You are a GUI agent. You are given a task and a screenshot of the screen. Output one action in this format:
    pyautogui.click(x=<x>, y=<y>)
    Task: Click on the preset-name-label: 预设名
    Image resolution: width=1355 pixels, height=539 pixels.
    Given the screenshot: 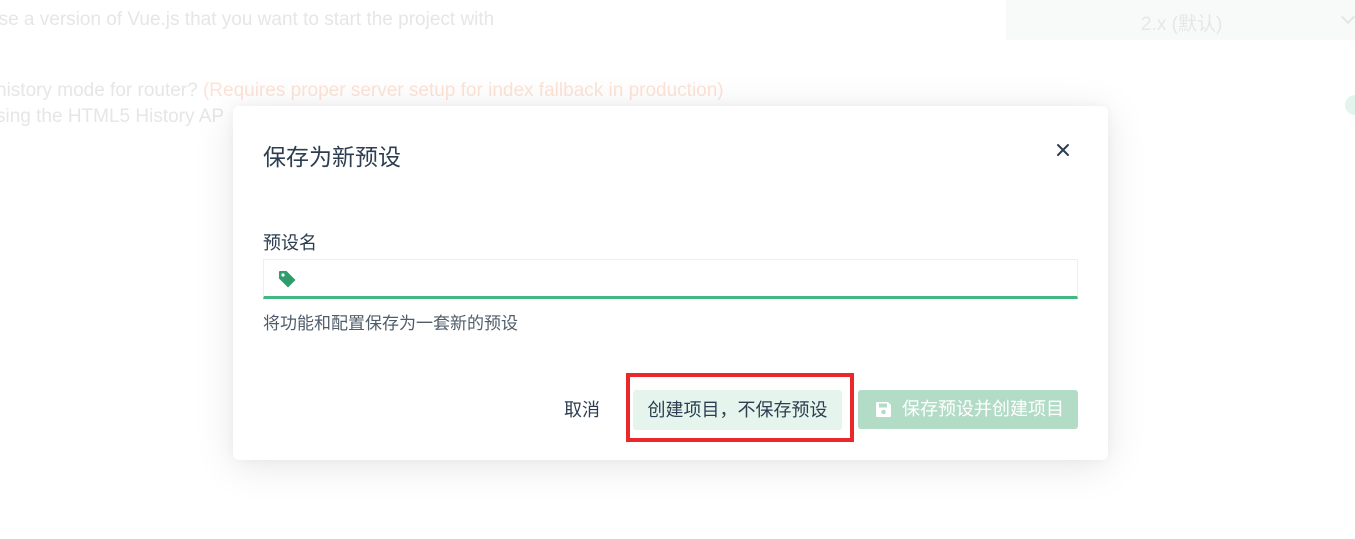 What is the action you would take?
    pyautogui.click(x=290, y=243)
    